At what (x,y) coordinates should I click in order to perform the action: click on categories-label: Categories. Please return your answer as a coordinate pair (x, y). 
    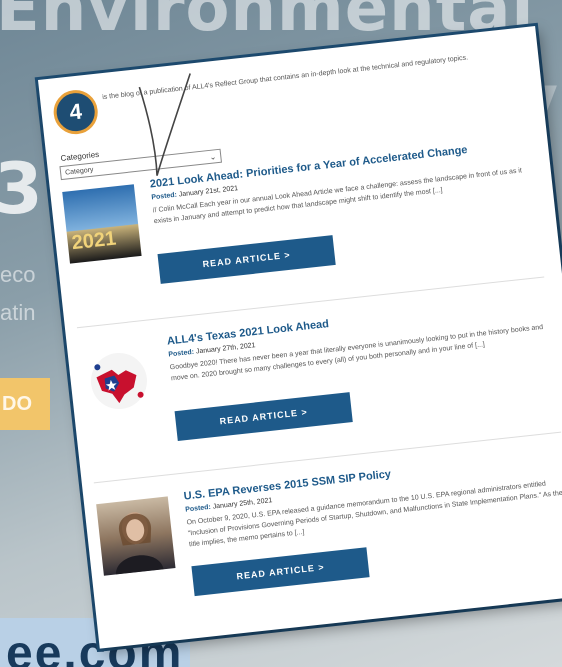
    Looking at the image, I should click on (80, 156).